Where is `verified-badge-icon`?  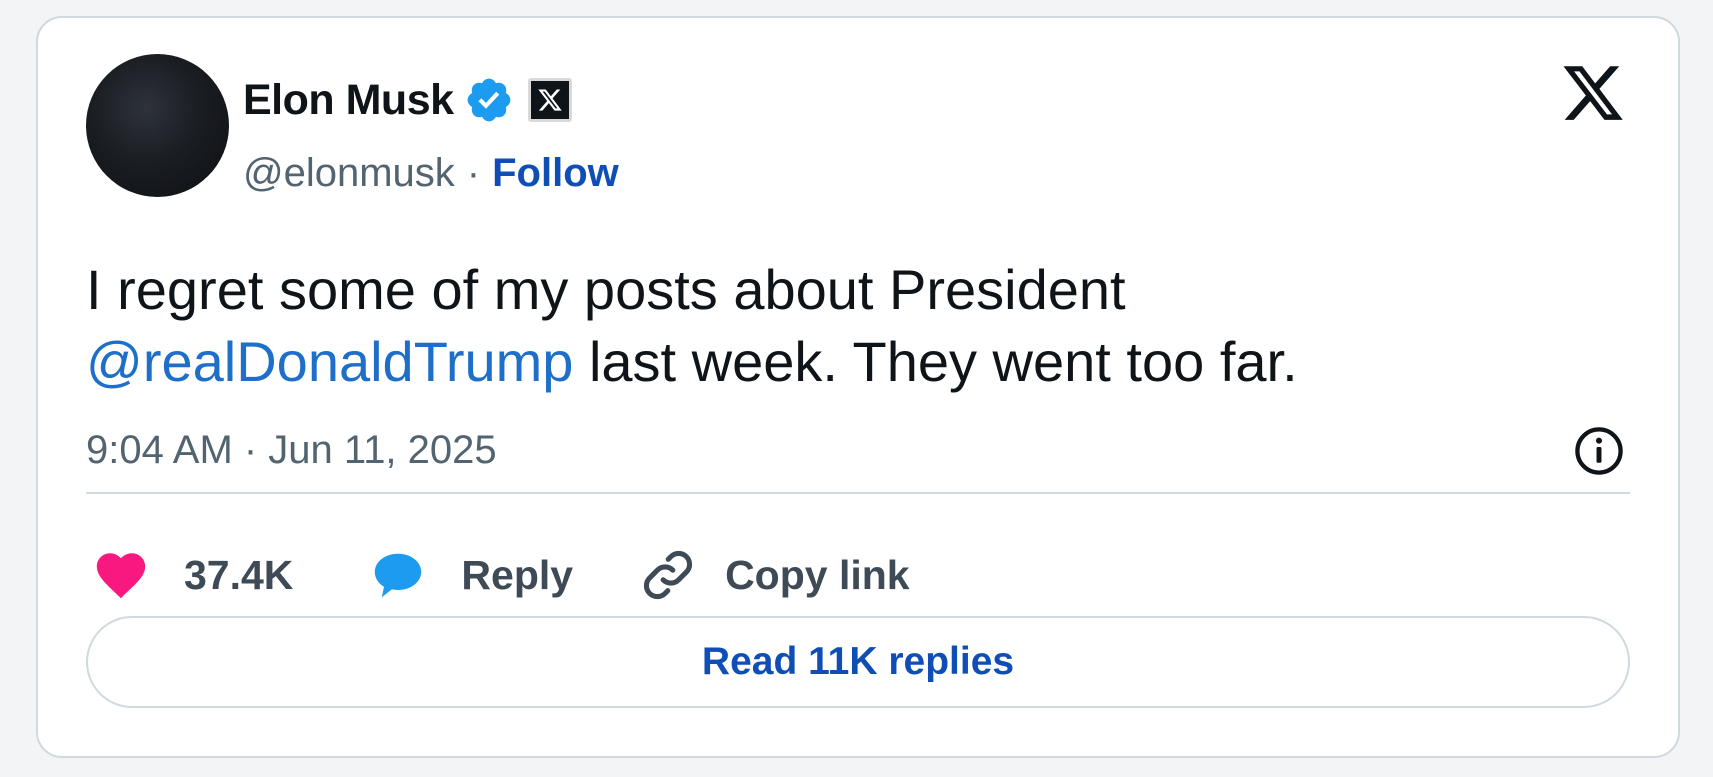
verified-badge-icon is located at coordinates (488, 100).